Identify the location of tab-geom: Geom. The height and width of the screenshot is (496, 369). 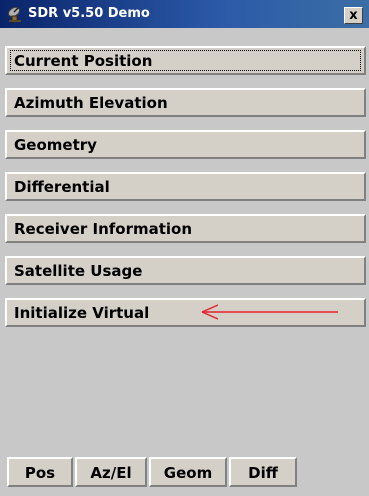
(188, 472).